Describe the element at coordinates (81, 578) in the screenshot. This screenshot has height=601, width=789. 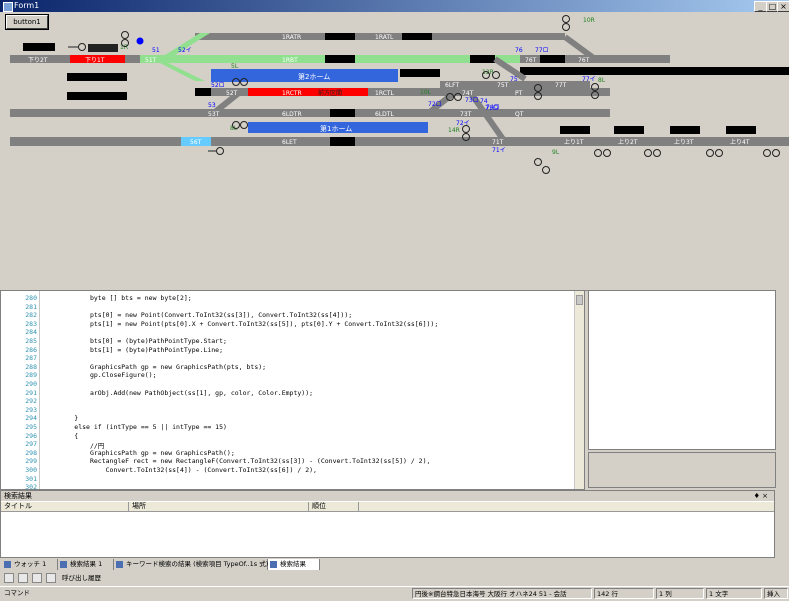
I see `call-stack-label: 呼び出し履歴` at that location.